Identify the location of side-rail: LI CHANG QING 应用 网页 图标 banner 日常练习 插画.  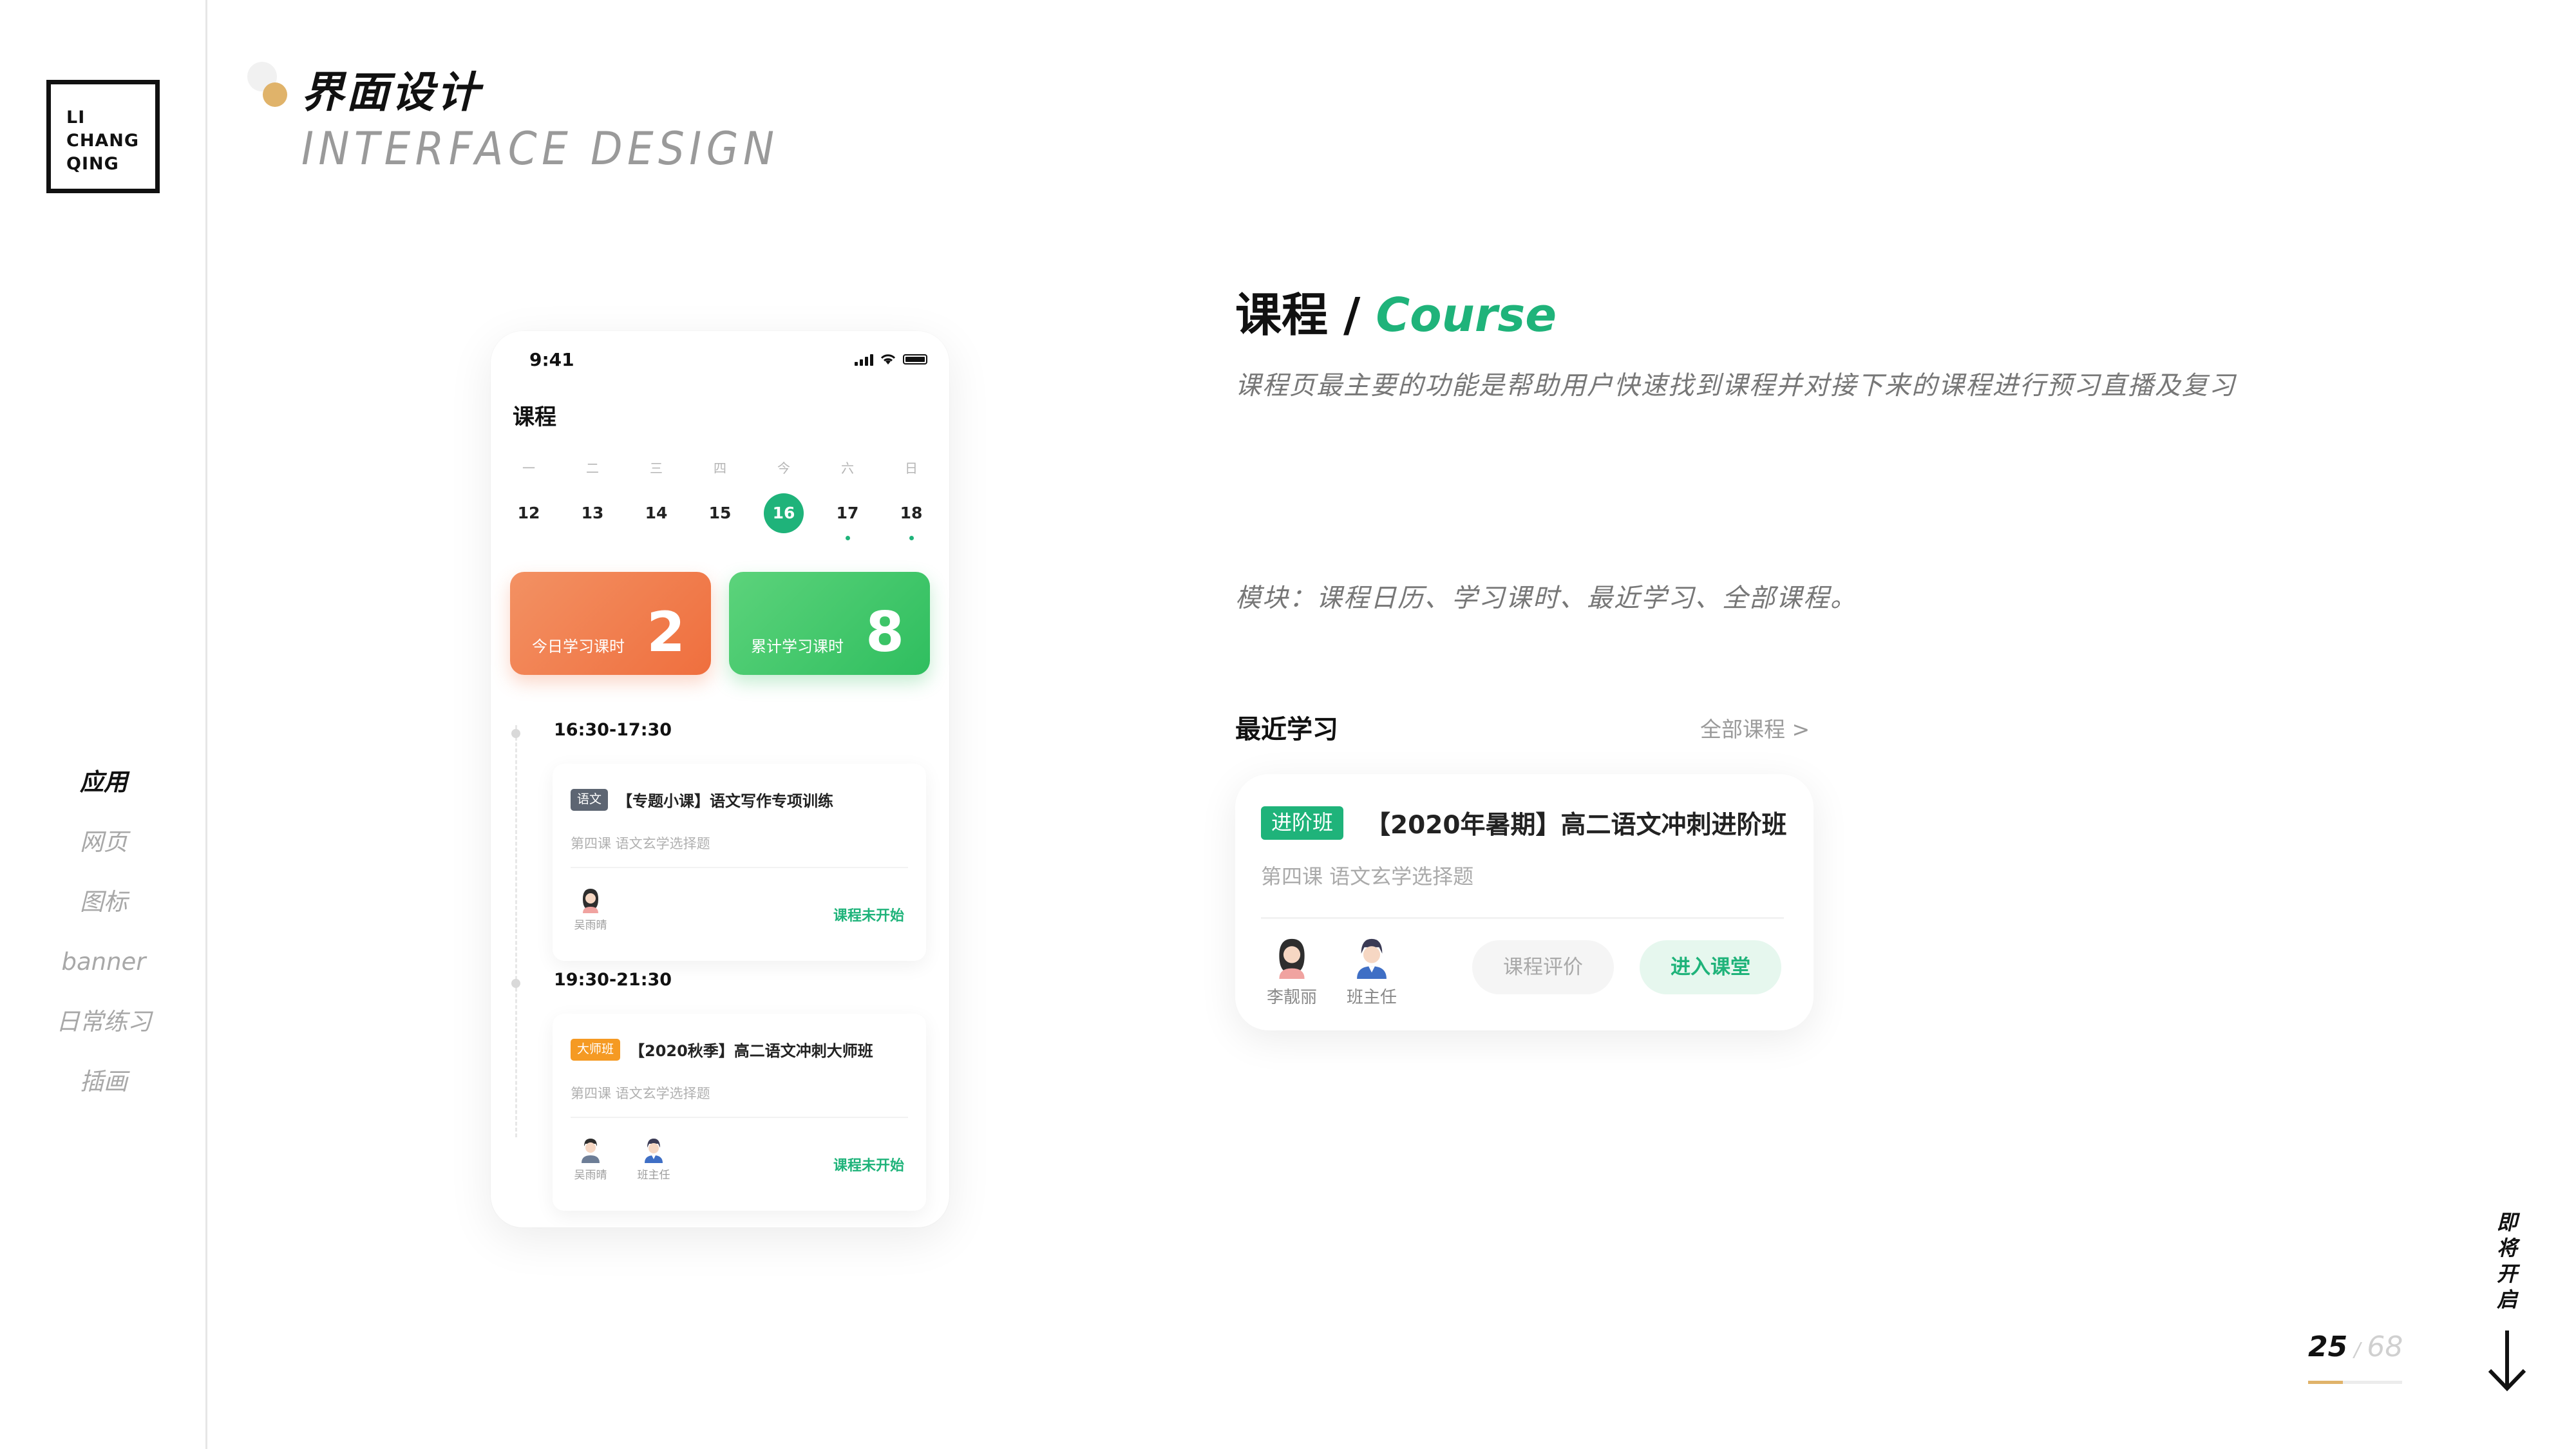
(104, 724).